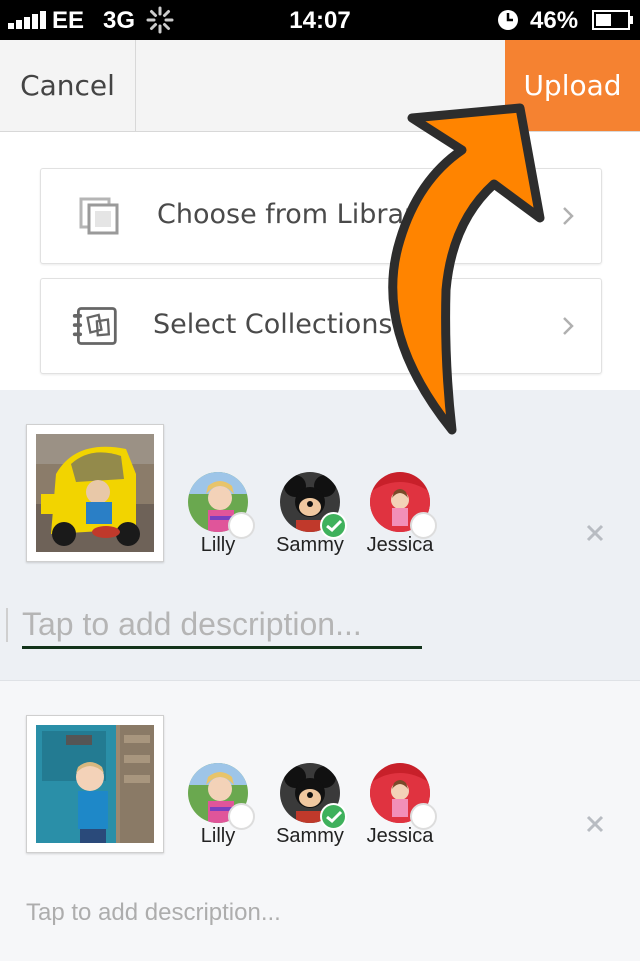  I want to click on clock-icon, so click(508, 20).